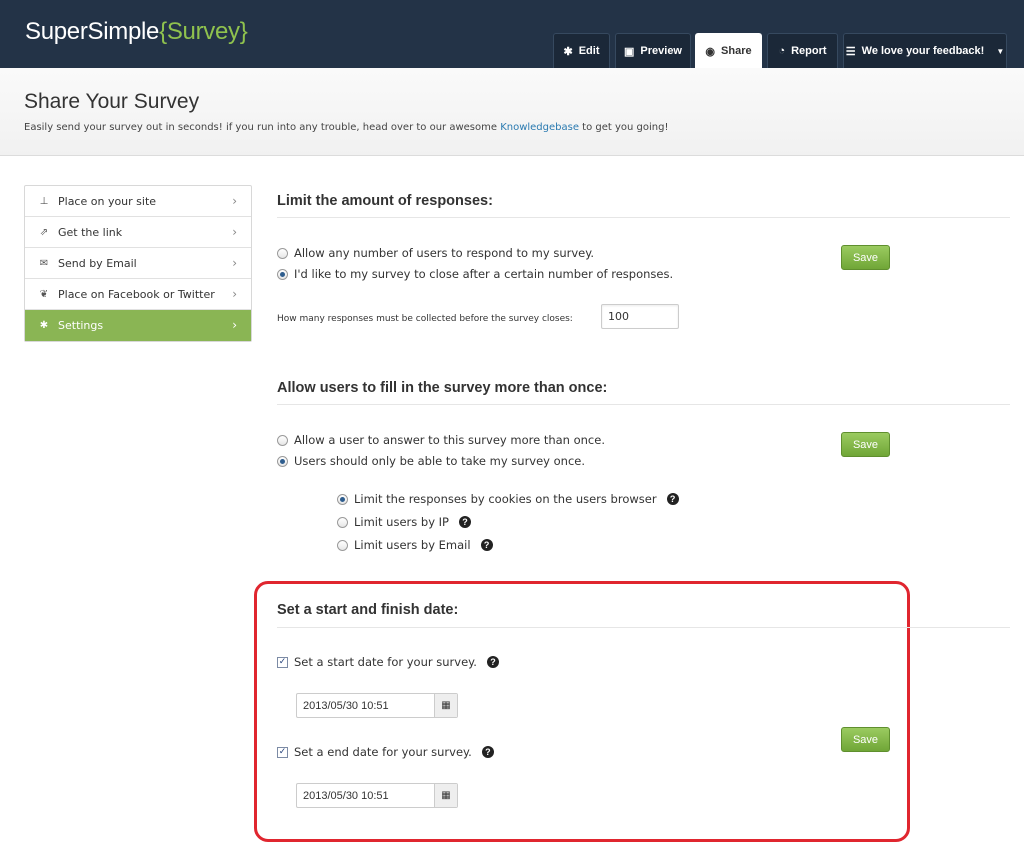 The width and height of the screenshot is (1024, 854). I want to click on end-date-field: 2013/05/30 10:51 ▦, so click(377, 795).